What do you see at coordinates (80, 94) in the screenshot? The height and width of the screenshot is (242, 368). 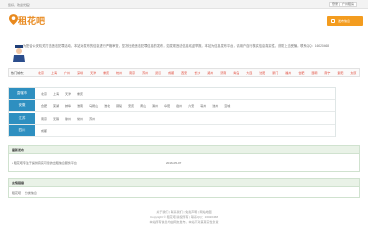 I see `region-city-link: 重庆` at bounding box center [80, 94].